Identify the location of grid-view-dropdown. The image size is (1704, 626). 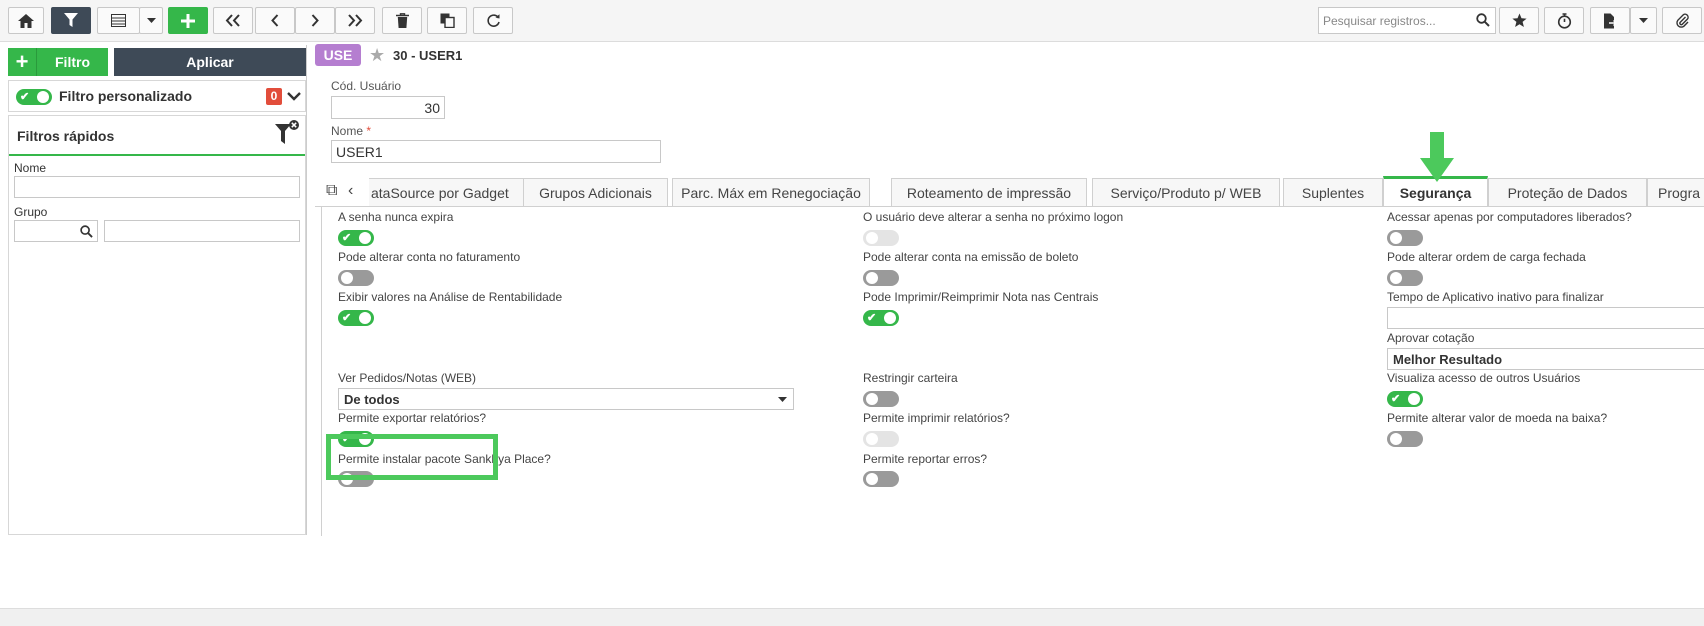
(151, 20).